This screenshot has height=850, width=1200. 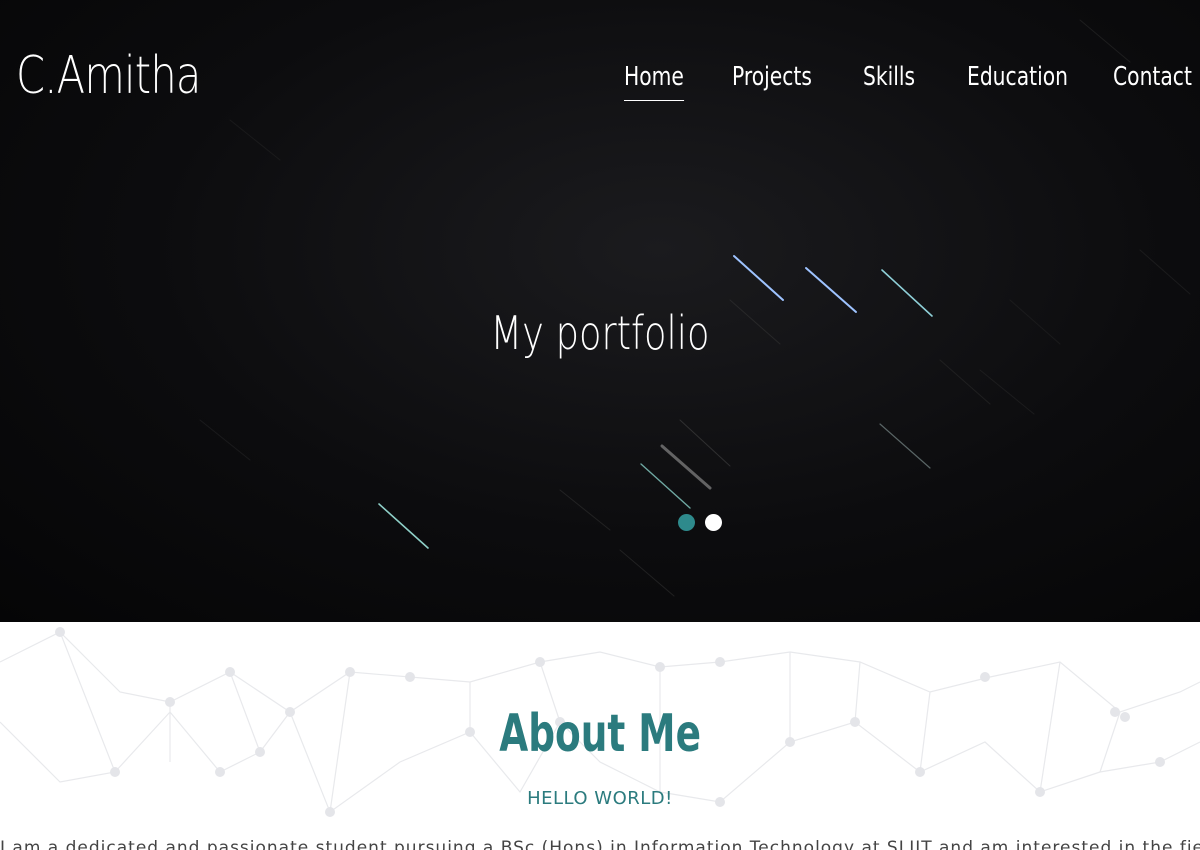 I want to click on nav-skills: Skills, so click(x=889, y=81).